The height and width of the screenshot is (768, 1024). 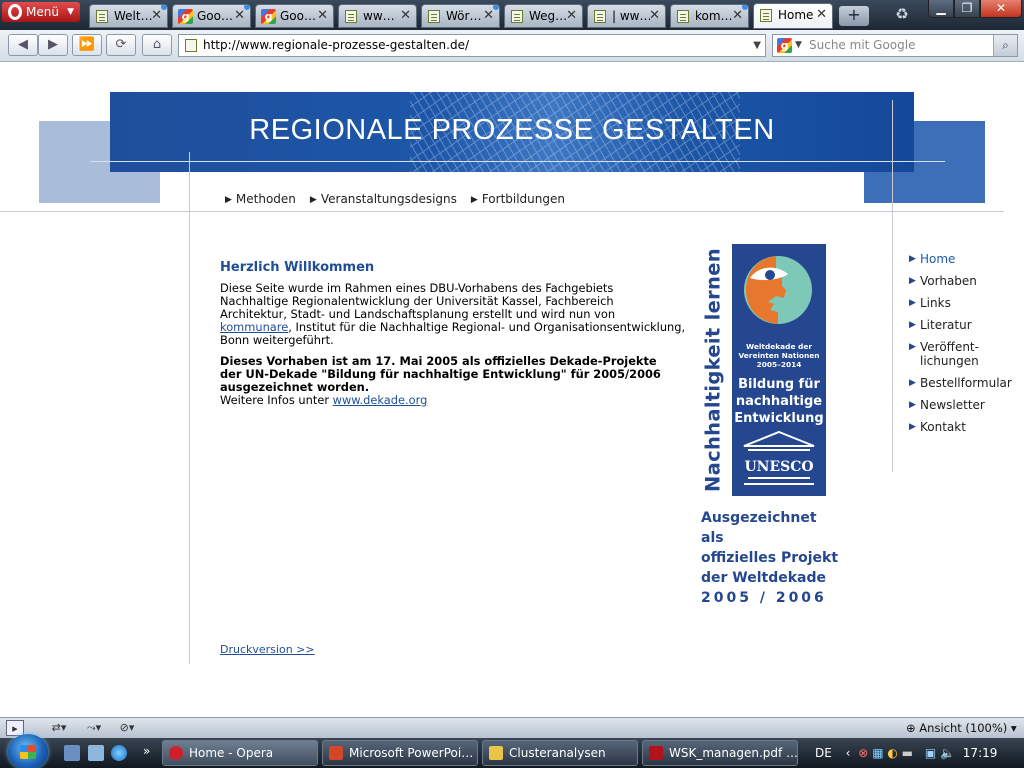 I want to click on side-nav-links: Links, so click(x=964, y=303).